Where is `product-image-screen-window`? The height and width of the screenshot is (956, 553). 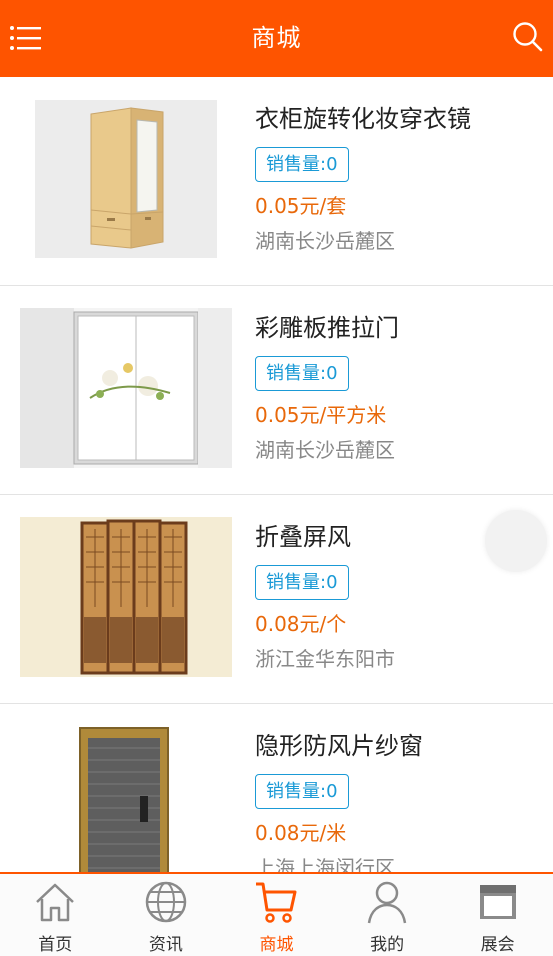 product-image-screen-window is located at coordinates (126, 799).